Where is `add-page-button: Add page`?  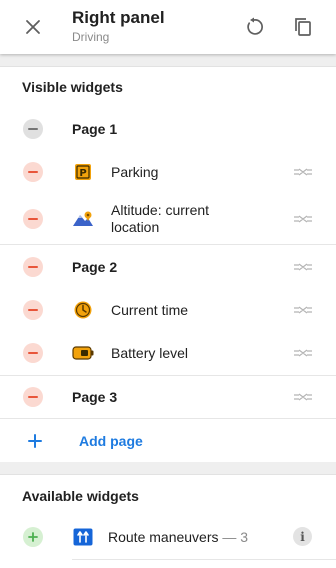
add-page-button: Add page is located at coordinates (111, 441).